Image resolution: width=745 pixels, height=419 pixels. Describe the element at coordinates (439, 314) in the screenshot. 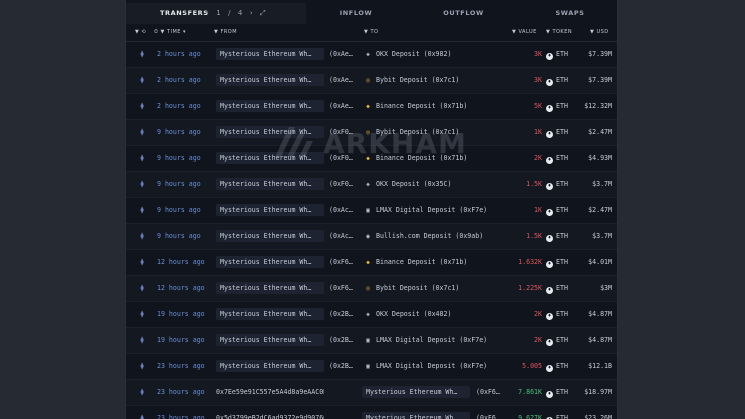

I see `row-to-entity: ◈ OKX Deposit (0x482)` at that location.